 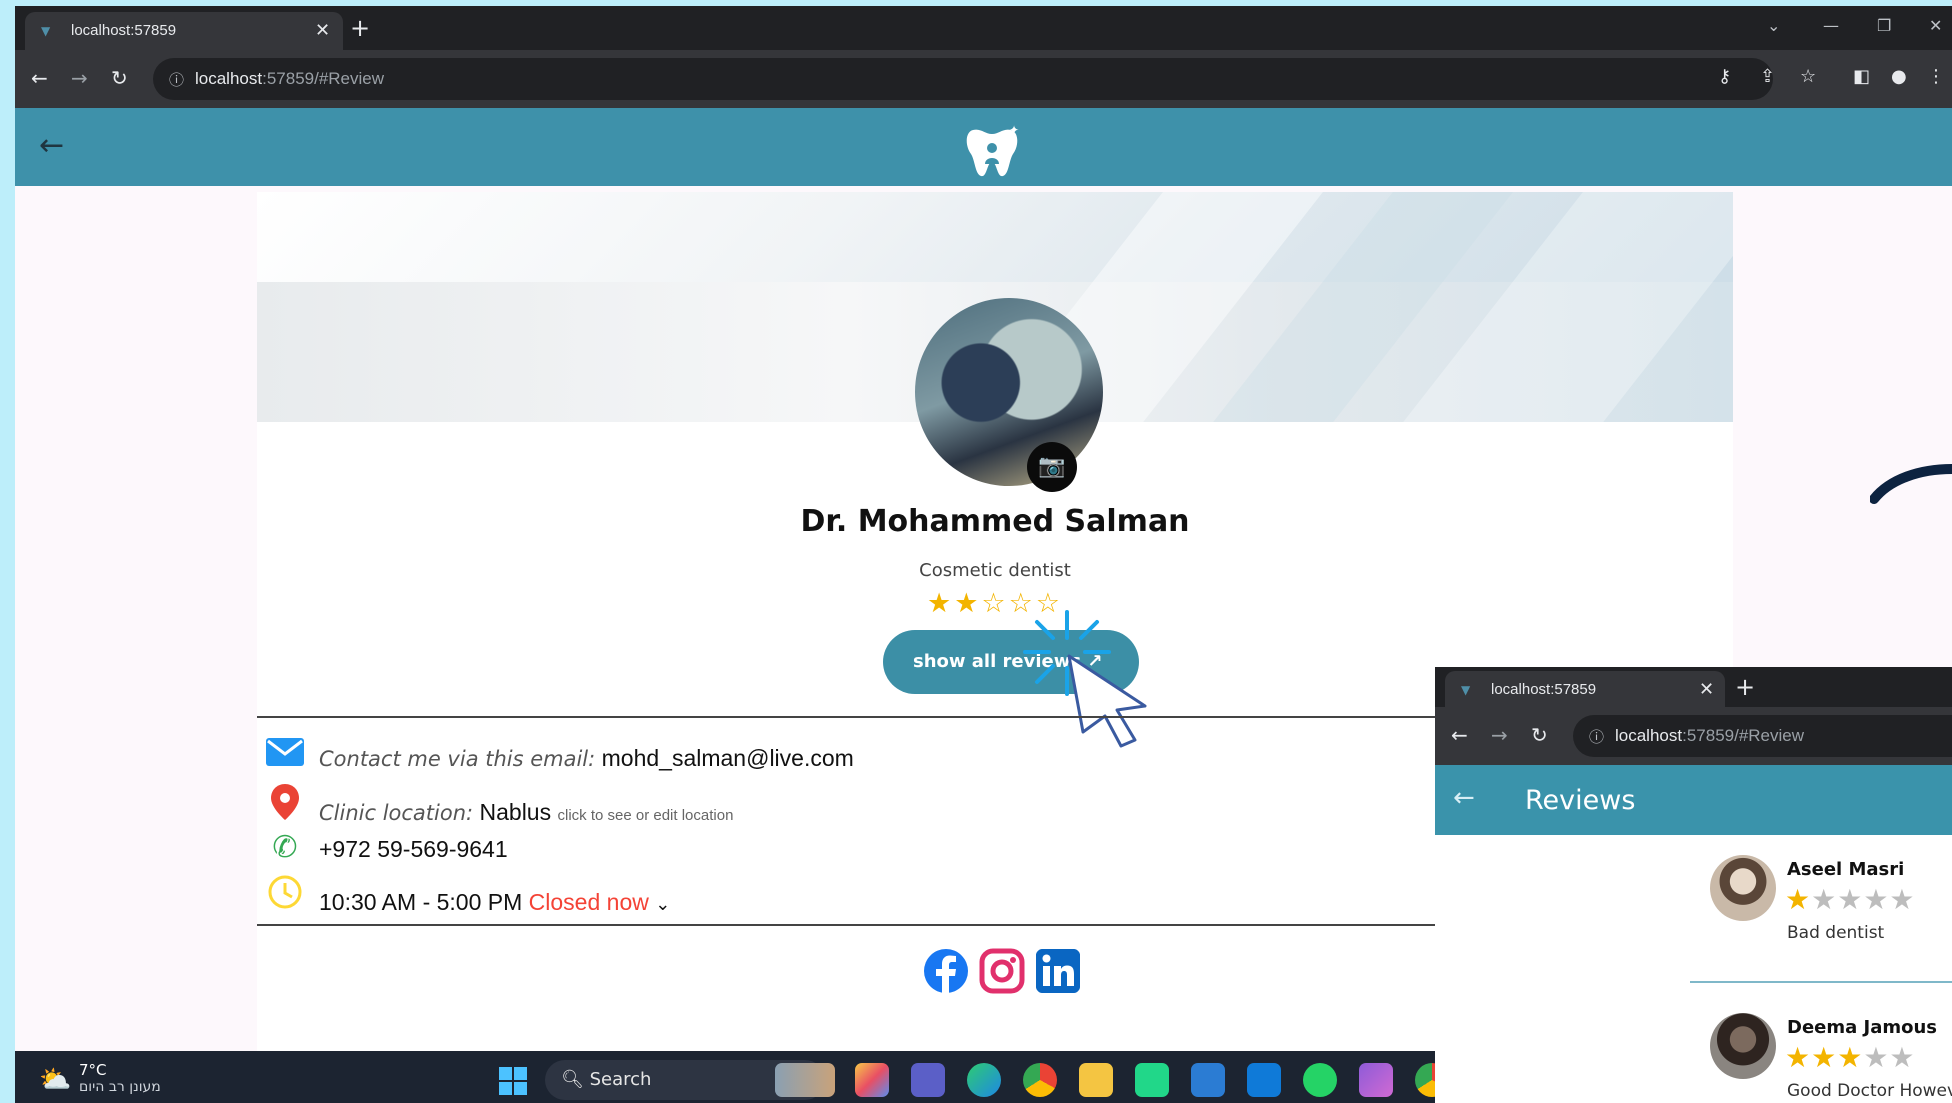 What do you see at coordinates (1058, 971) in the screenshot?
I see `linkedin-icon` at bounding box center [1058, 971].